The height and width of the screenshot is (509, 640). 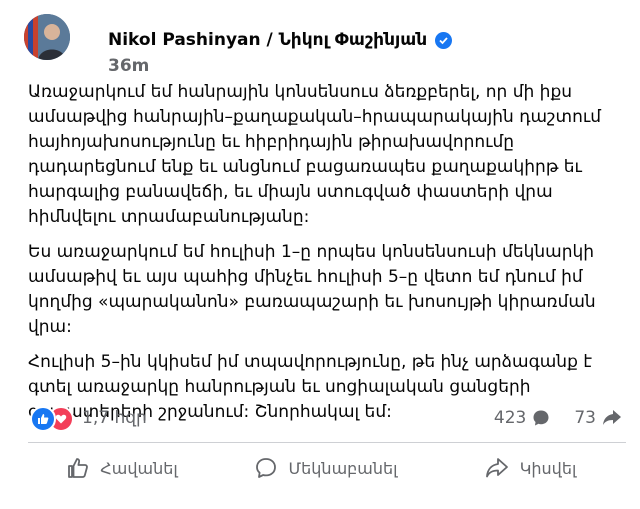 I want to click on comment-icon, so click(x=541, y=418).